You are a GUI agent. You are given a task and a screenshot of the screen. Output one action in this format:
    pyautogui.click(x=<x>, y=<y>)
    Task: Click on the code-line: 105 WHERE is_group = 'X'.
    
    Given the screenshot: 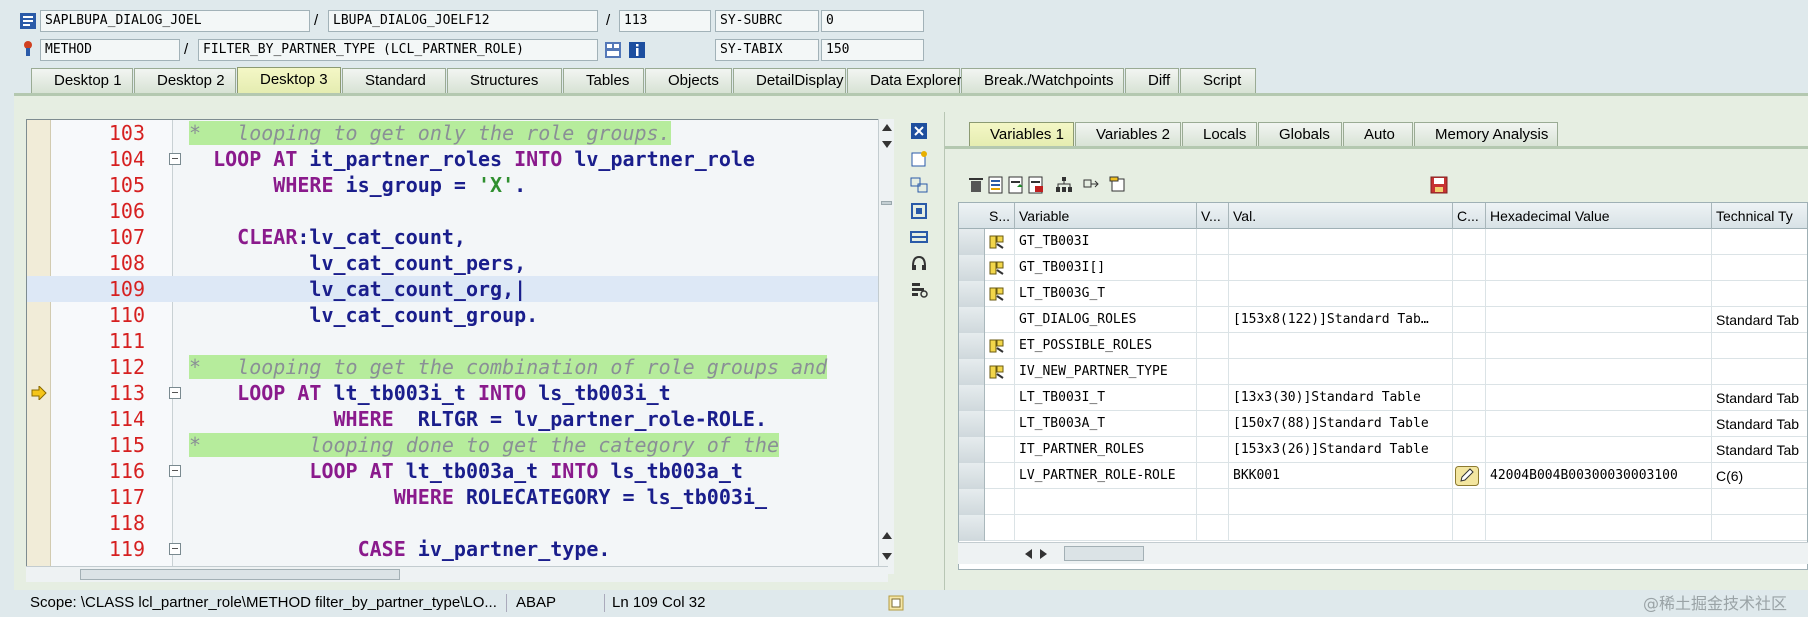 What is the action you would take?
    pyautogui.click(x=457, y=185)
    